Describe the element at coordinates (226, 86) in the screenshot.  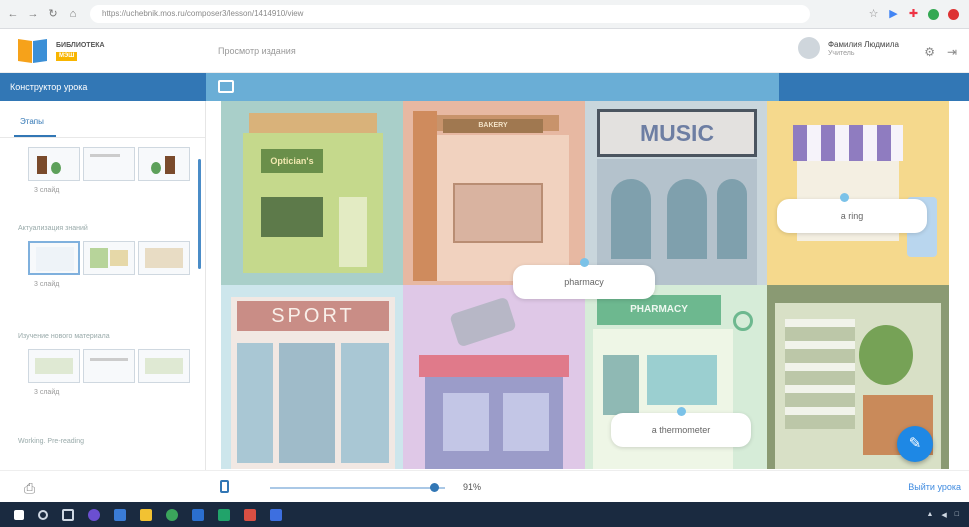
I see `fullscreen-icon` at that location.